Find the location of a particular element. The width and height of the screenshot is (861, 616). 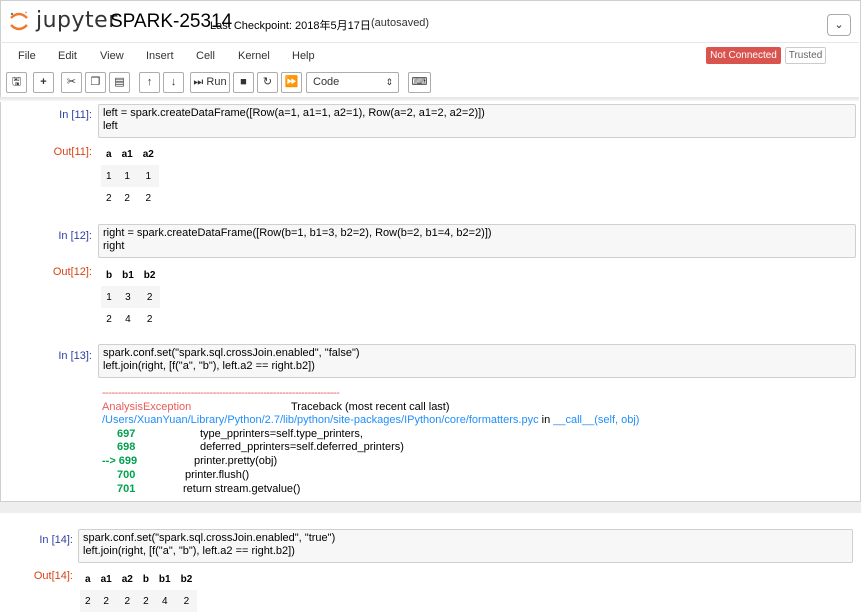

traceback-code: printer.pretty(obj) is located at coordinates (236, 461).